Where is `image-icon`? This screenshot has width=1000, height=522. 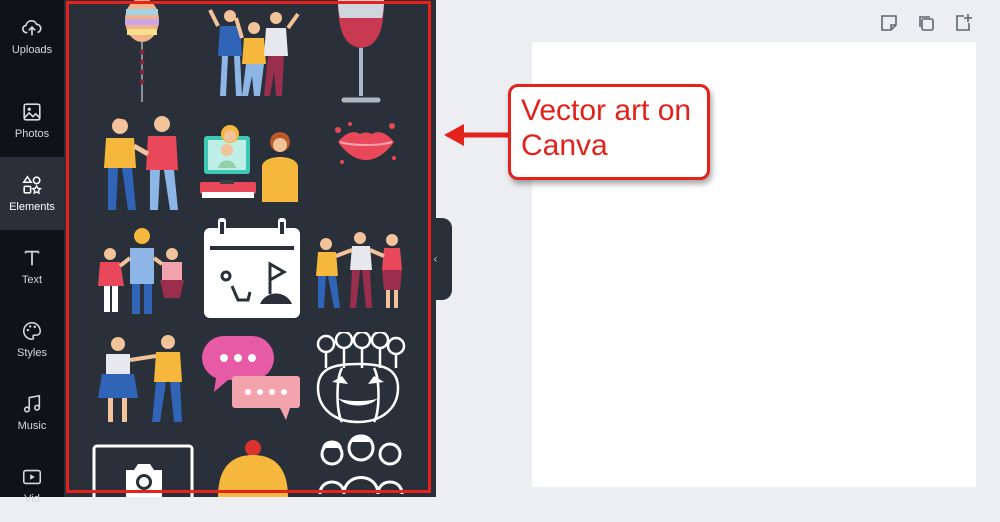 image-icon is located at coordinates (32, 112).